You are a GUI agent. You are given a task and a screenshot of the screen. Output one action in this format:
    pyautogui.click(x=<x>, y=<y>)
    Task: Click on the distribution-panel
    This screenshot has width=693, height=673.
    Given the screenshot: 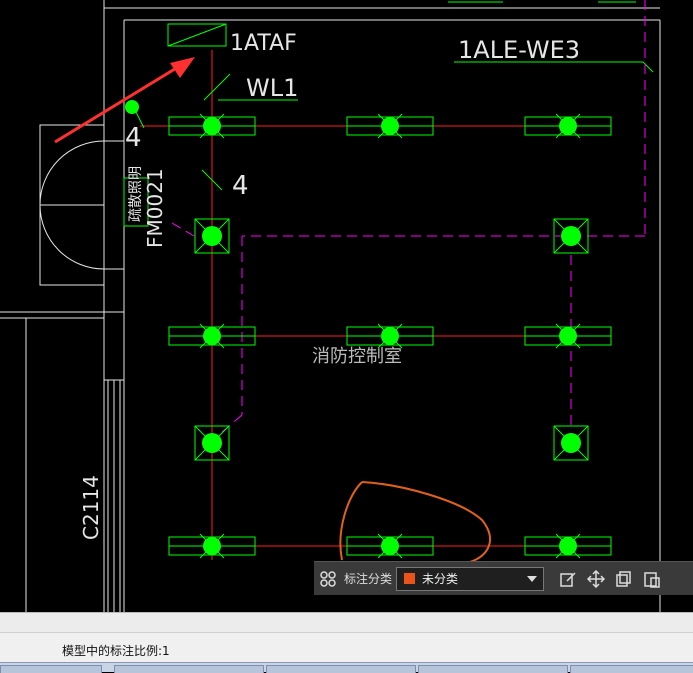 What is the action you would take?
    pyautogui.click(x=197, y=35)
    